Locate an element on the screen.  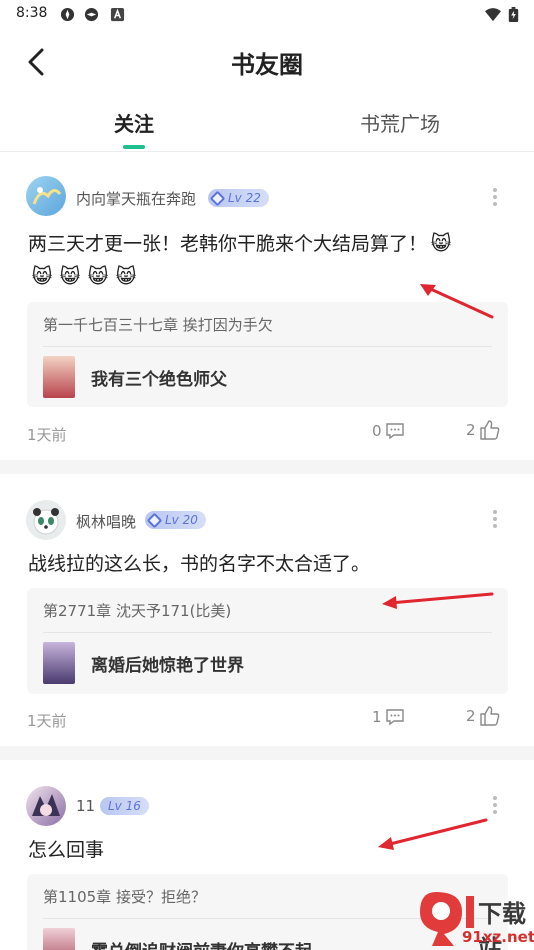
level-text: Lv 16 is located at coordinates (124, 806).